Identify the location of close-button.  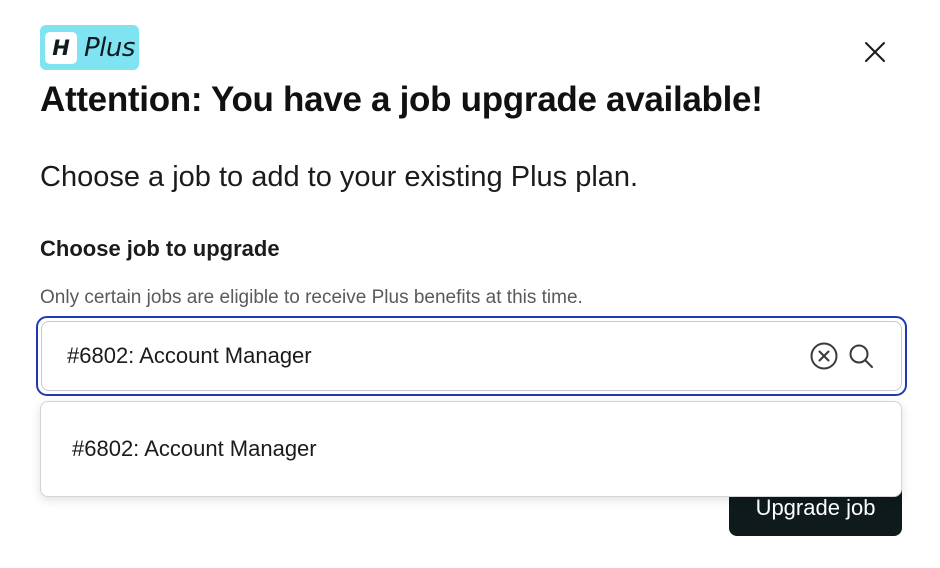
(875, 52).